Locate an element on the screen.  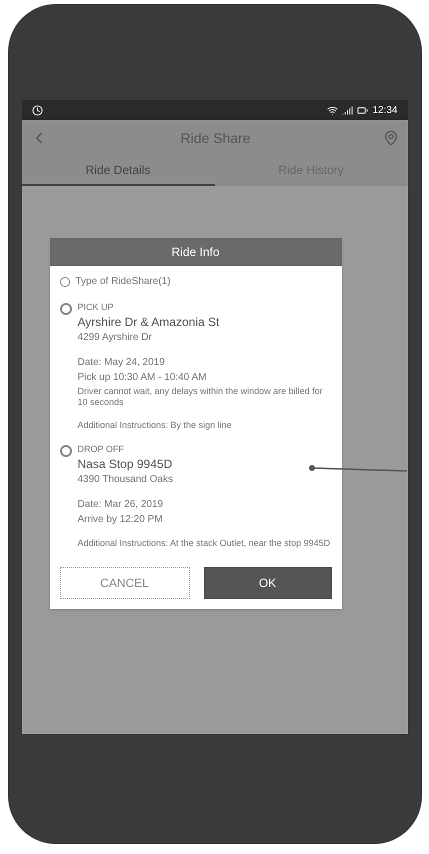
stop-time: Arrive by 12:20 PM is located at coordinates (121, 519).